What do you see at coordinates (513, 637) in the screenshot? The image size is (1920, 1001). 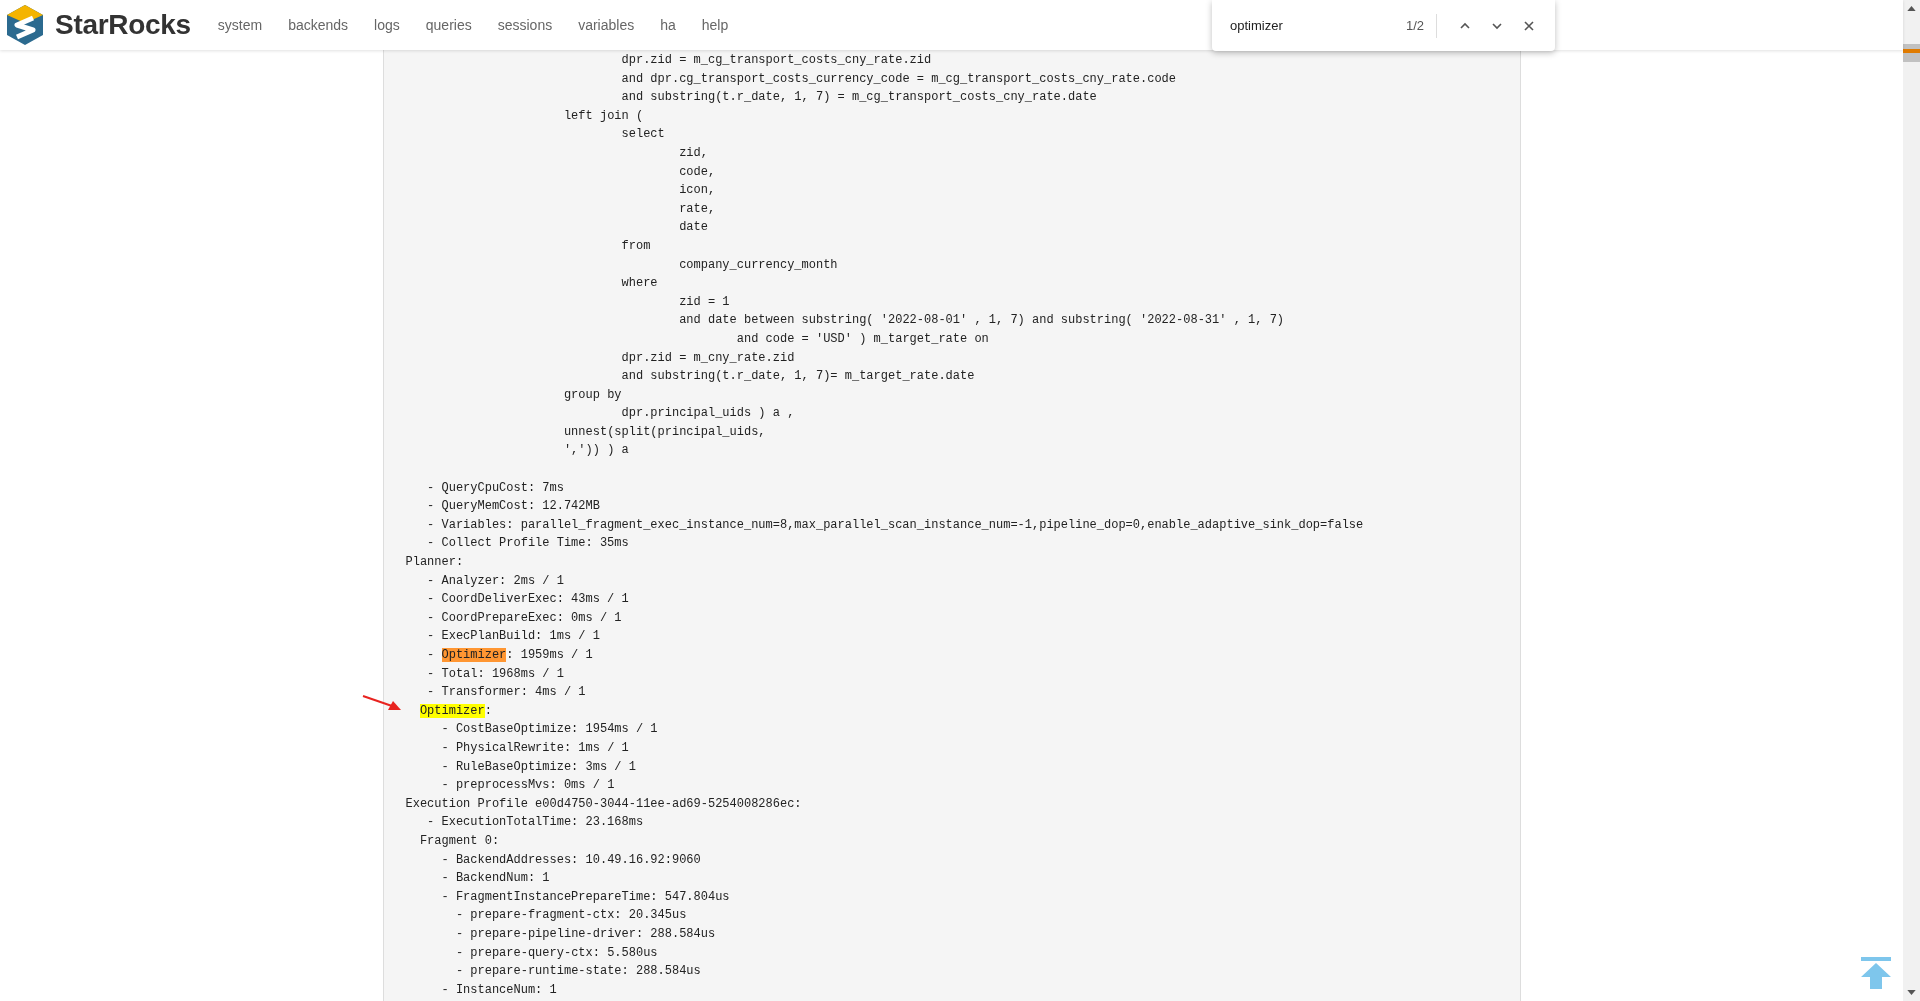 I see `profile-line: - ExecPlanBuild: 1ms / 1` at bounding box center [513, 637].